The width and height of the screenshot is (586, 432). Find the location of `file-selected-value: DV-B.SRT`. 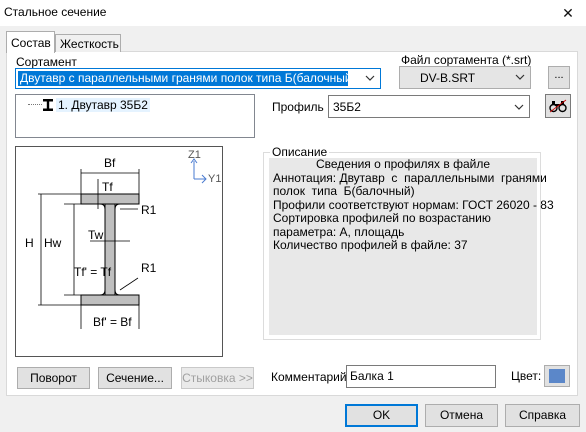

file-selected-value: DV-B.SRT is located at coordinates (448, 78).